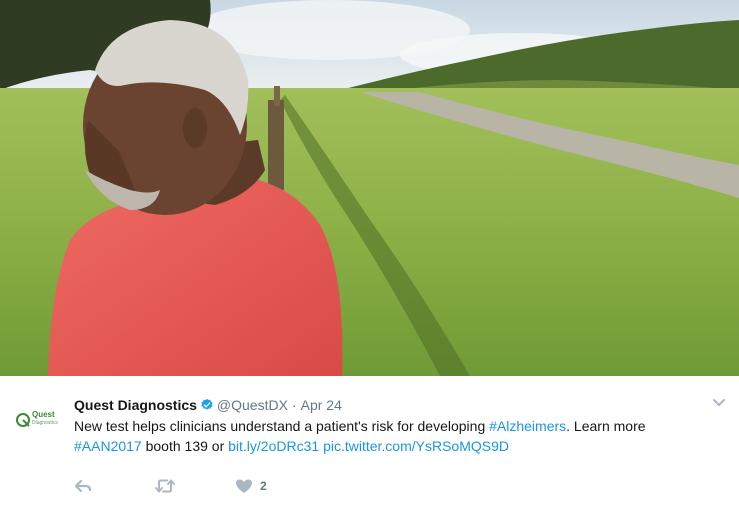 The height and width of the screenshot is (512, 739). What do you see at coordinates (273, 446) in the screenshot?
I see `short-link: bit.ly/2oDRc31` at bounding box center [273, 446].